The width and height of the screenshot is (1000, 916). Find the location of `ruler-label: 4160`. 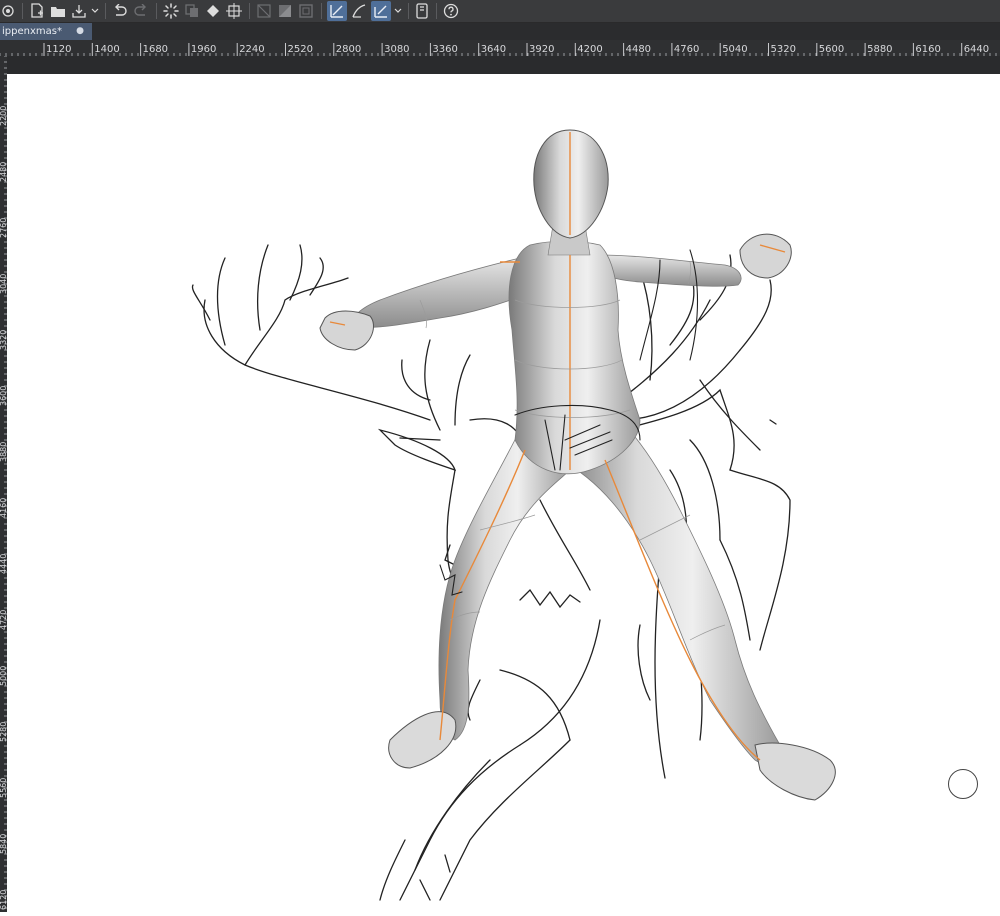

ruler-label: 4160 is located at coordinates (3, 508).